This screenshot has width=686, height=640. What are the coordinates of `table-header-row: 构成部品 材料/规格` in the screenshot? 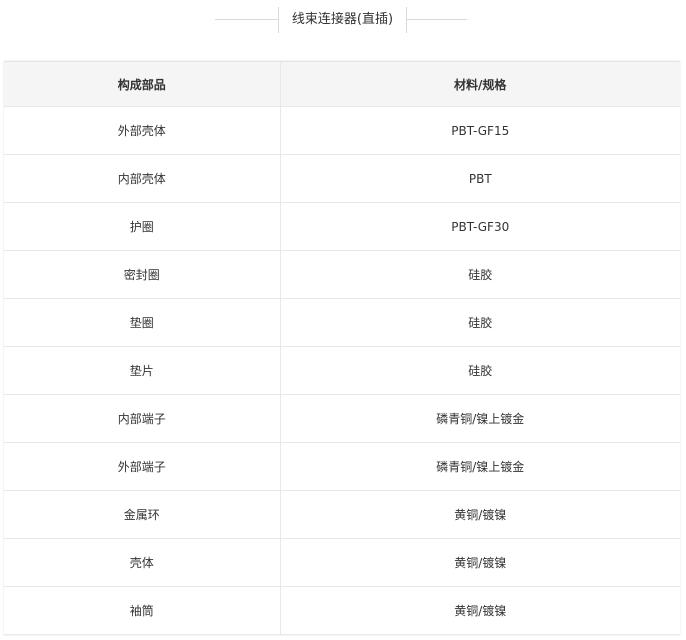 It's located at (342, 84).